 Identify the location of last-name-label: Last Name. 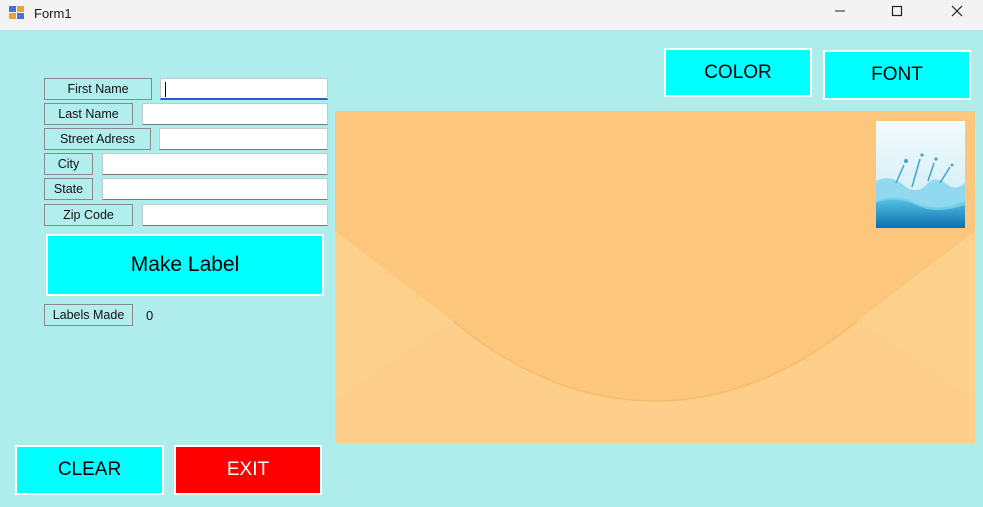
(88, 114).